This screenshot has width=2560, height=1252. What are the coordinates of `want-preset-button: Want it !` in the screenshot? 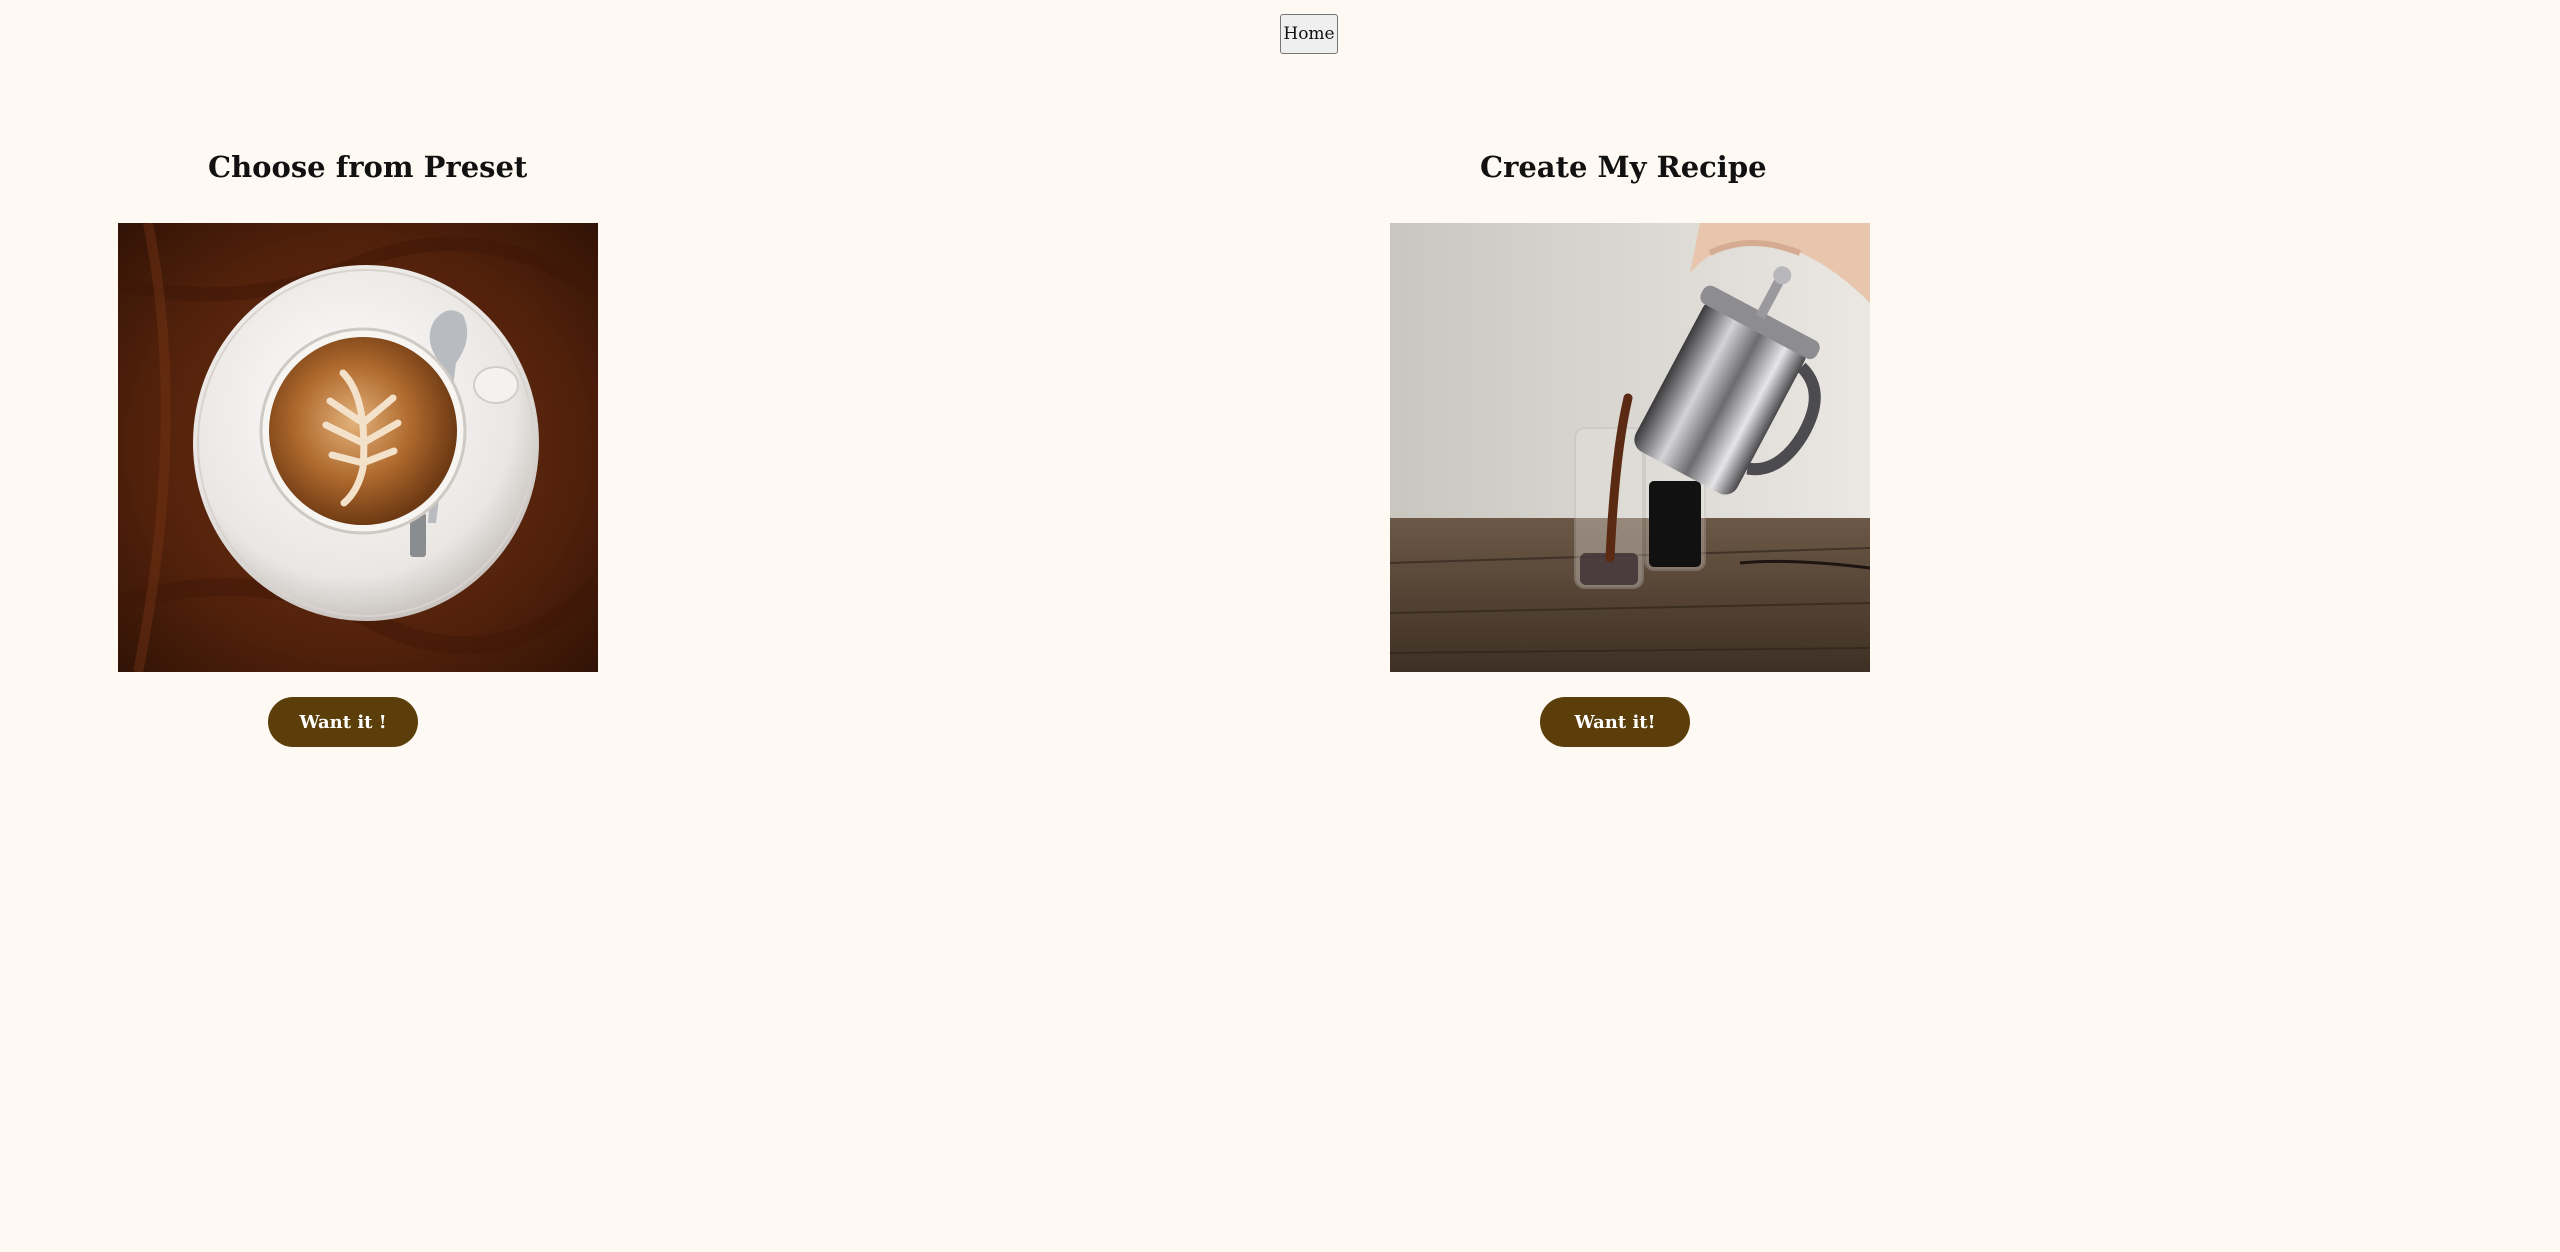 It's located at (343, 722).